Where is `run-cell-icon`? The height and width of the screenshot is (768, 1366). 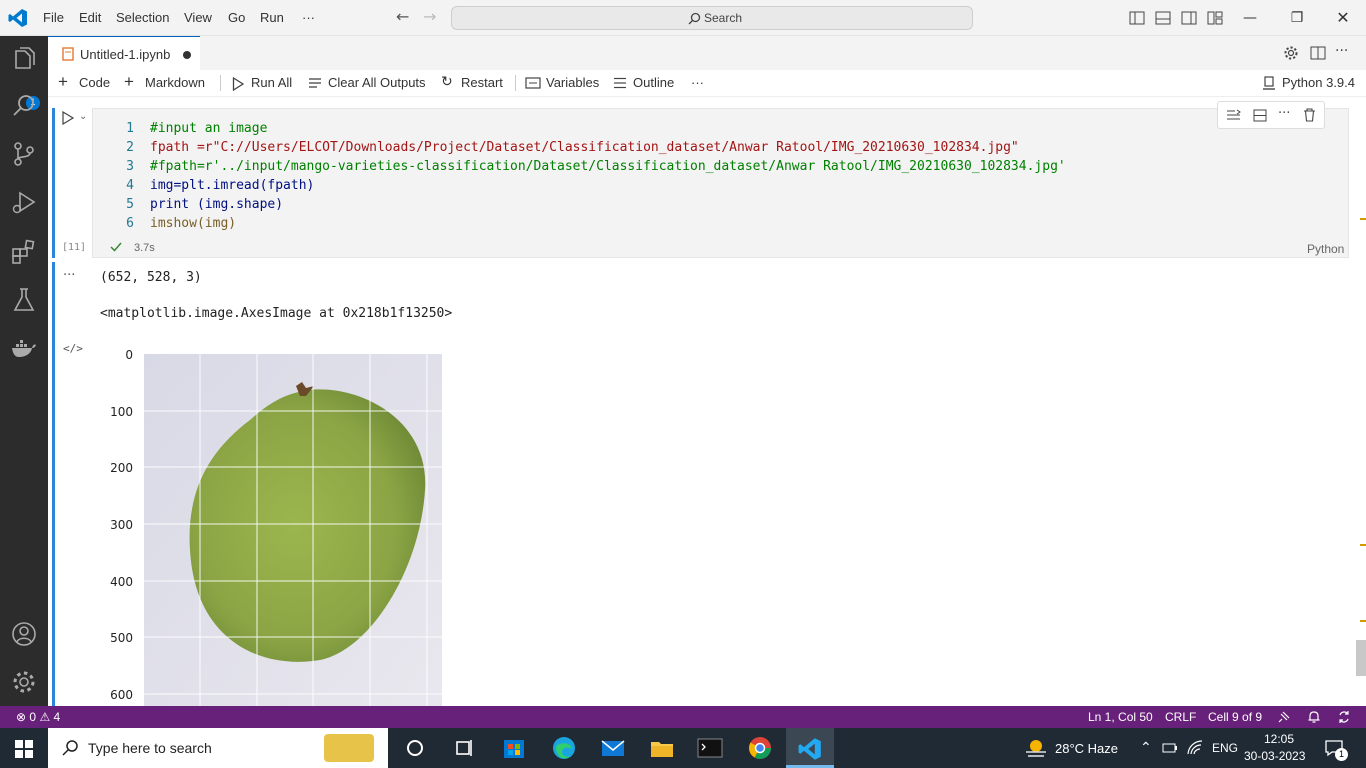
run-cell-icon is located at coordinates (68, 118).